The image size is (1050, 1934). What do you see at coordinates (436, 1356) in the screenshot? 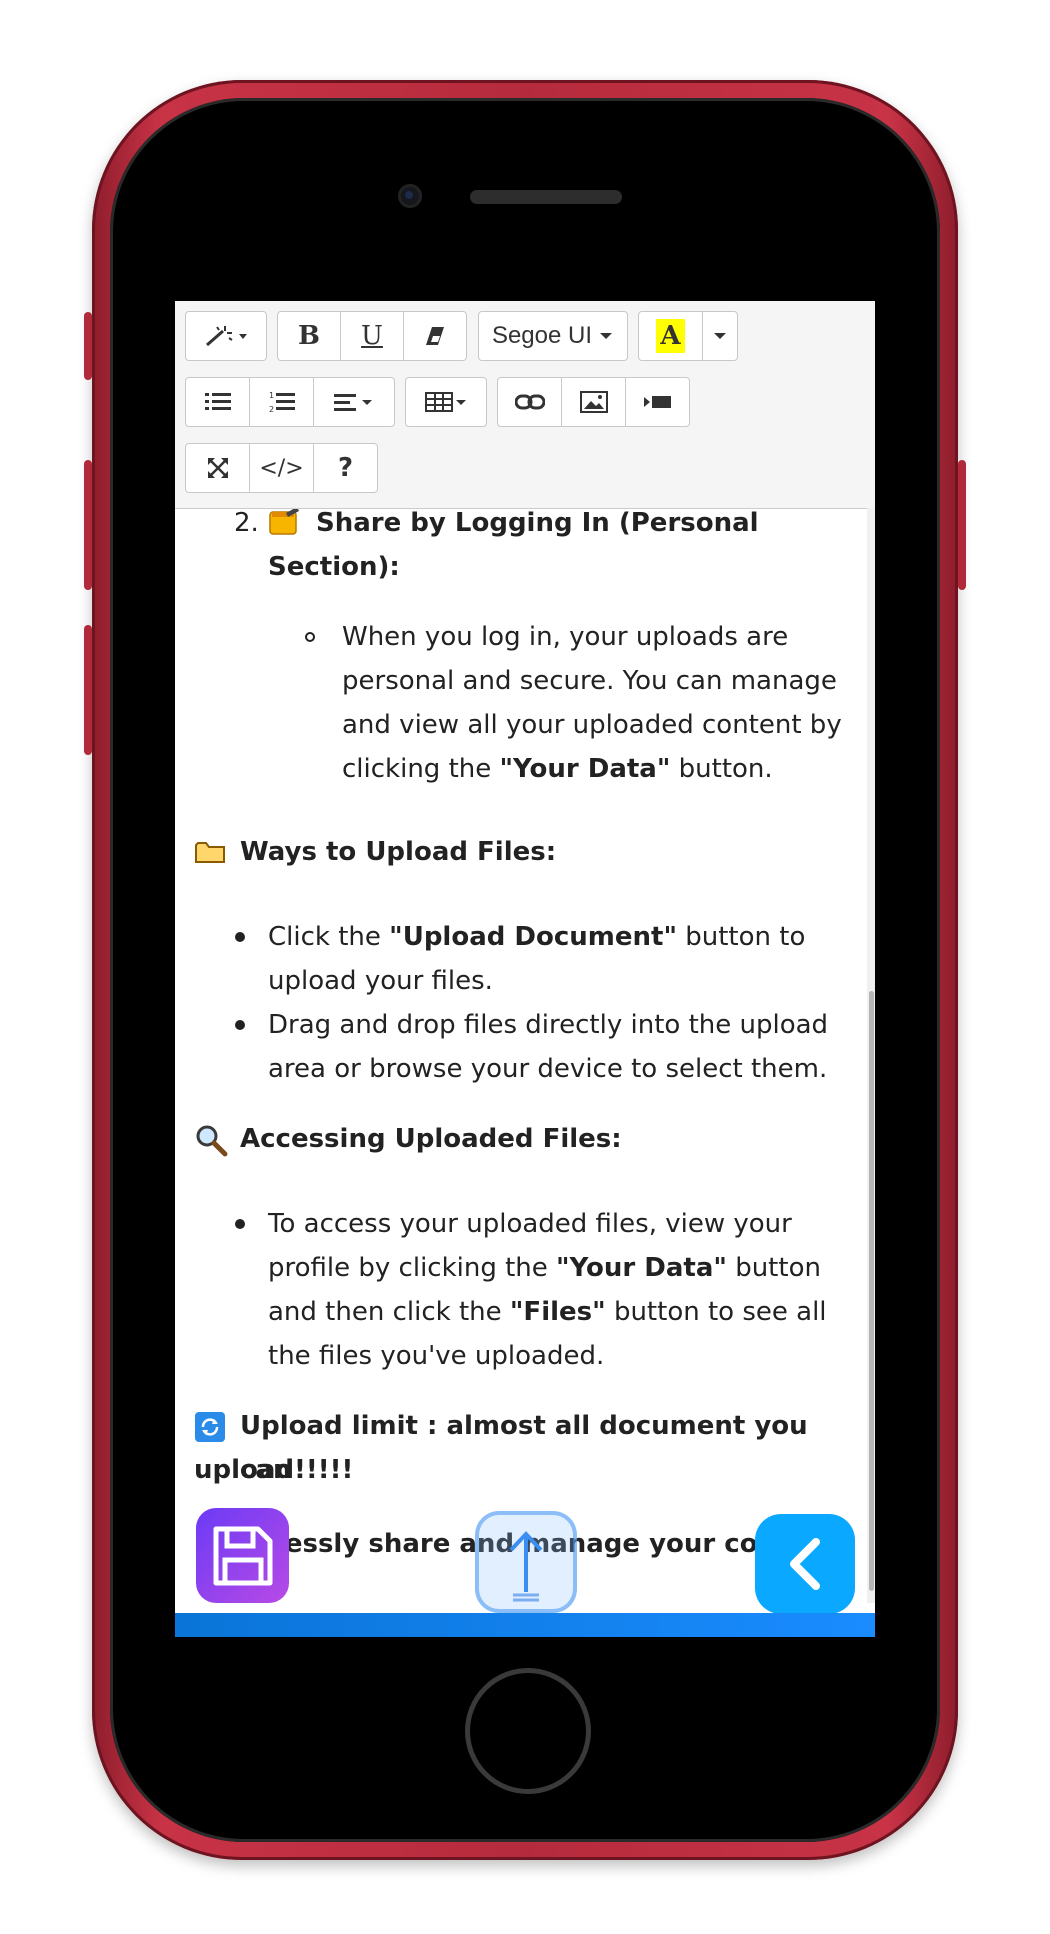
I see `section3-item-line4: the files you've uploaded.` at bounding box center [436, 1356].